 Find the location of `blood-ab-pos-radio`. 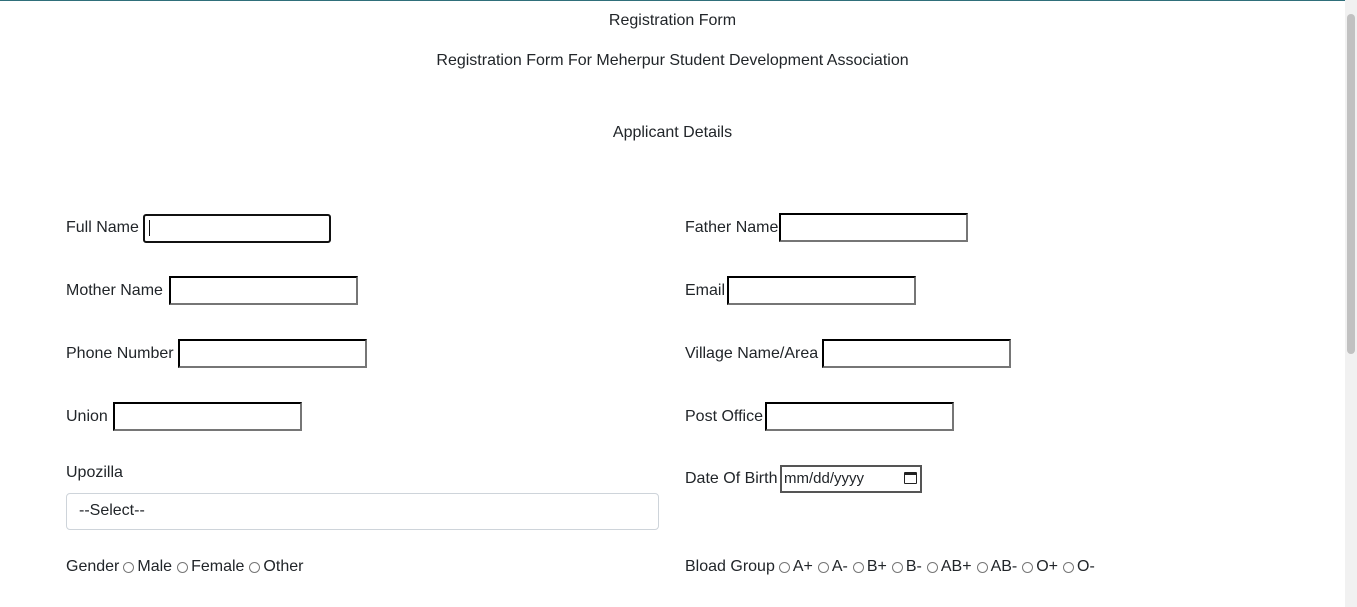

blood-ab-pos-radio is located at coordinates (932, 567).